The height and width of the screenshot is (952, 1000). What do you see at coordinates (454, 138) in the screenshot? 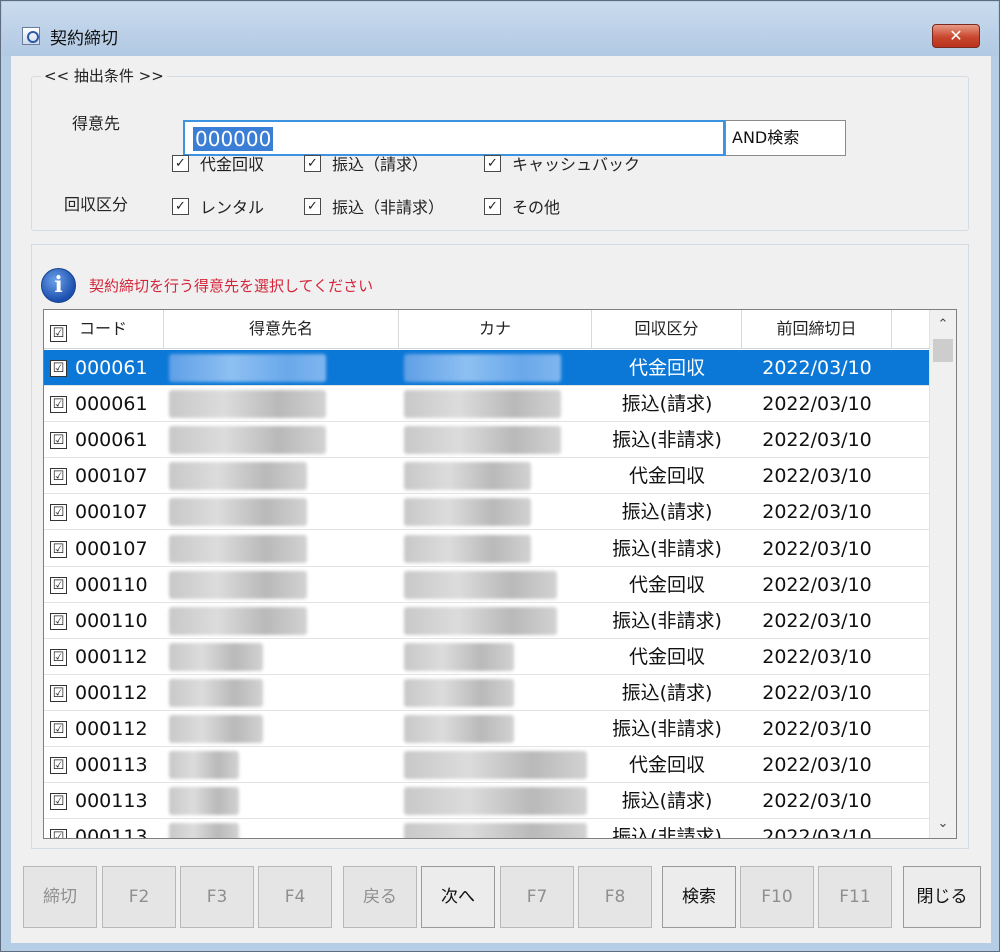
I see `customer-code-input: 000000` at bounding box center [454, 138].